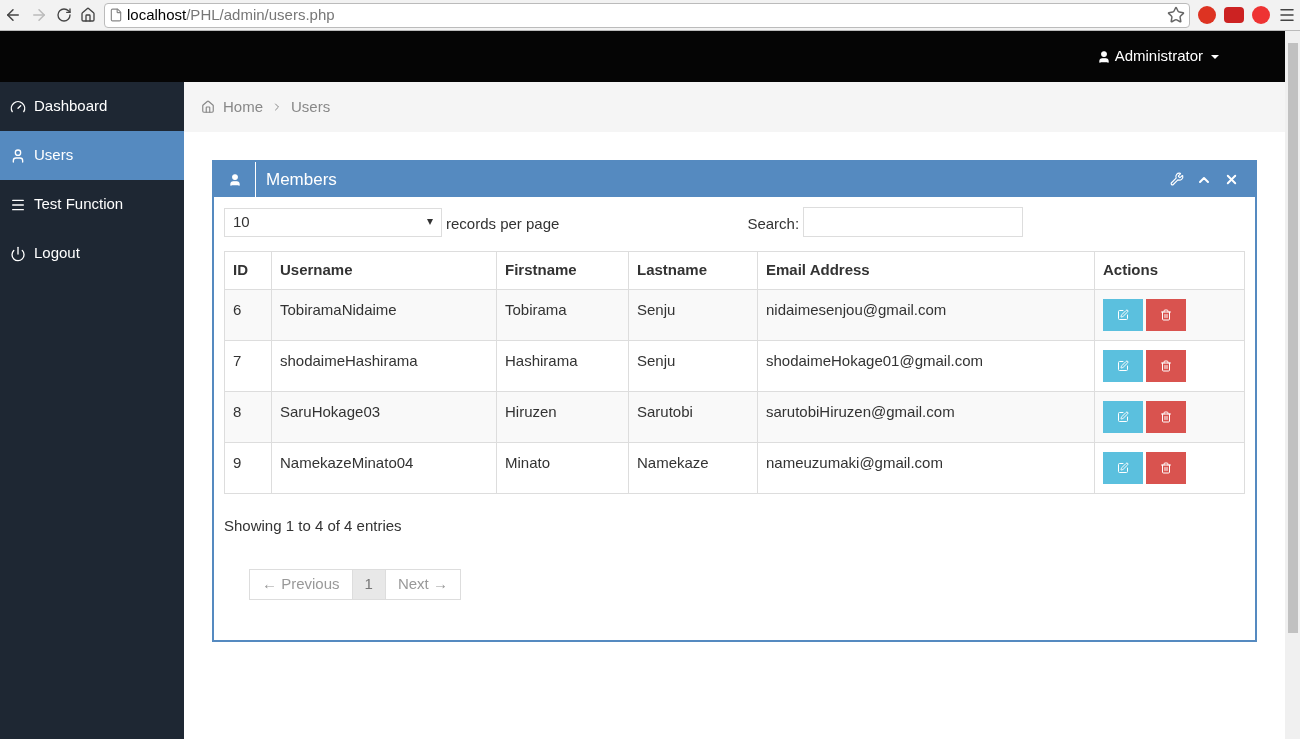 Image resolution: width=1300 pixels, height=739 pixels. Describe the element at coordinates (773, 223) in the screenshot. I see `search-label: Search:` at that location.